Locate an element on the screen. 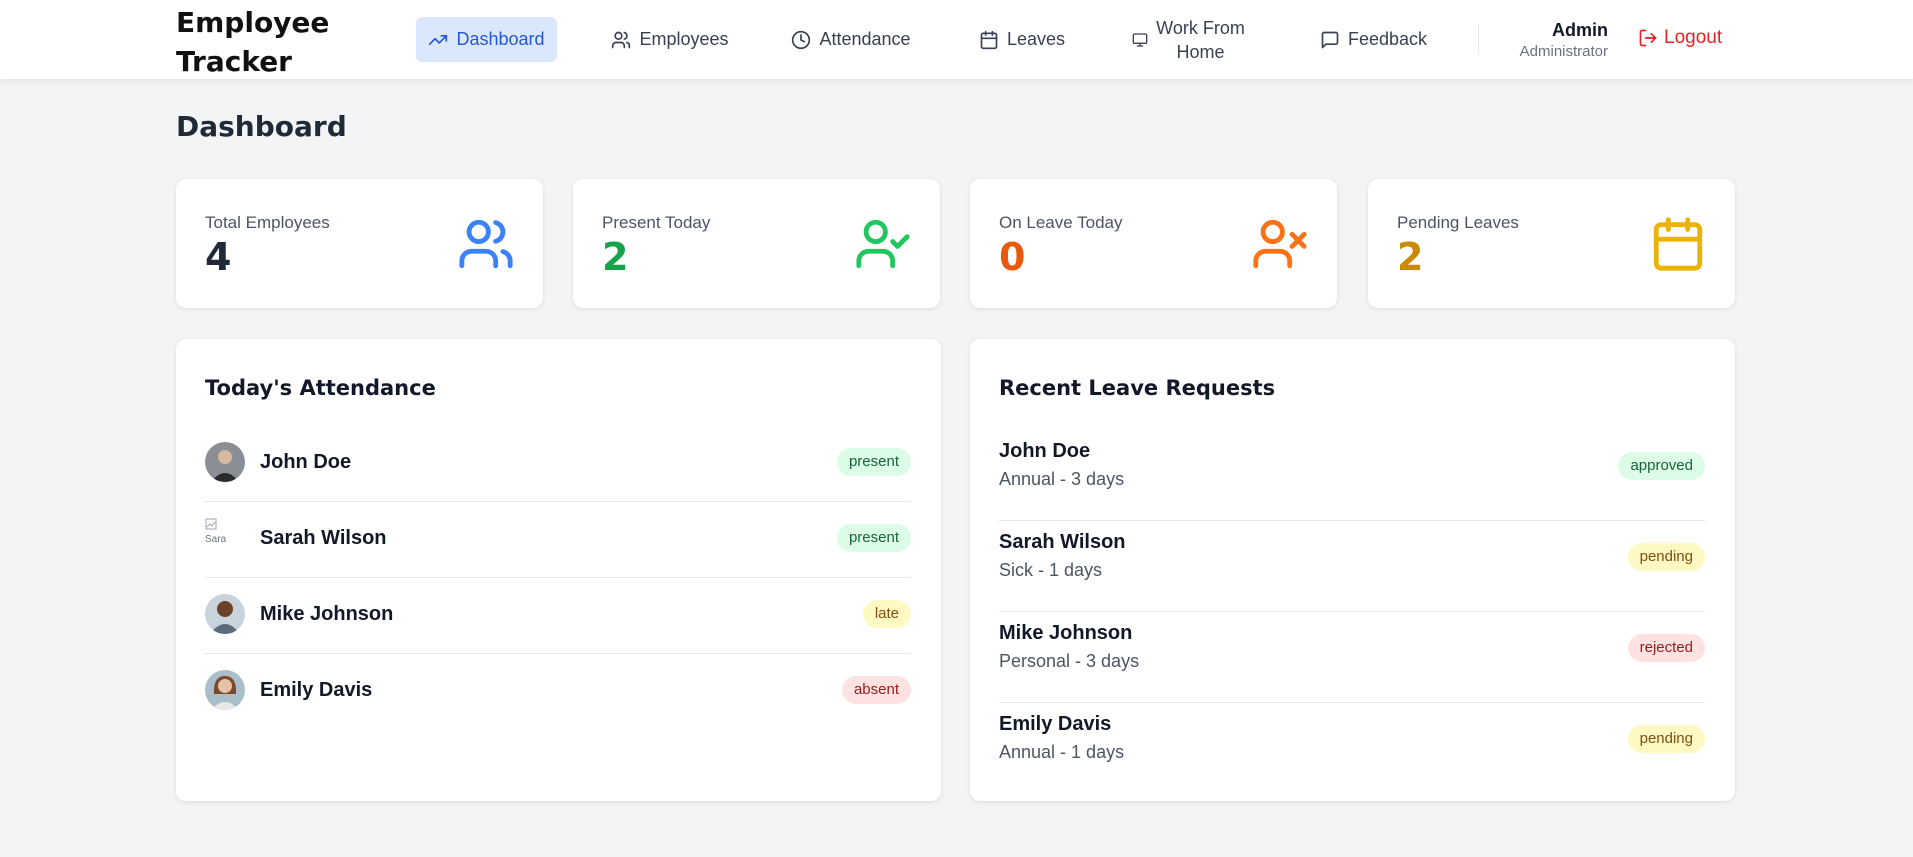  log-out-icon is located at coordinates (1648, 38).